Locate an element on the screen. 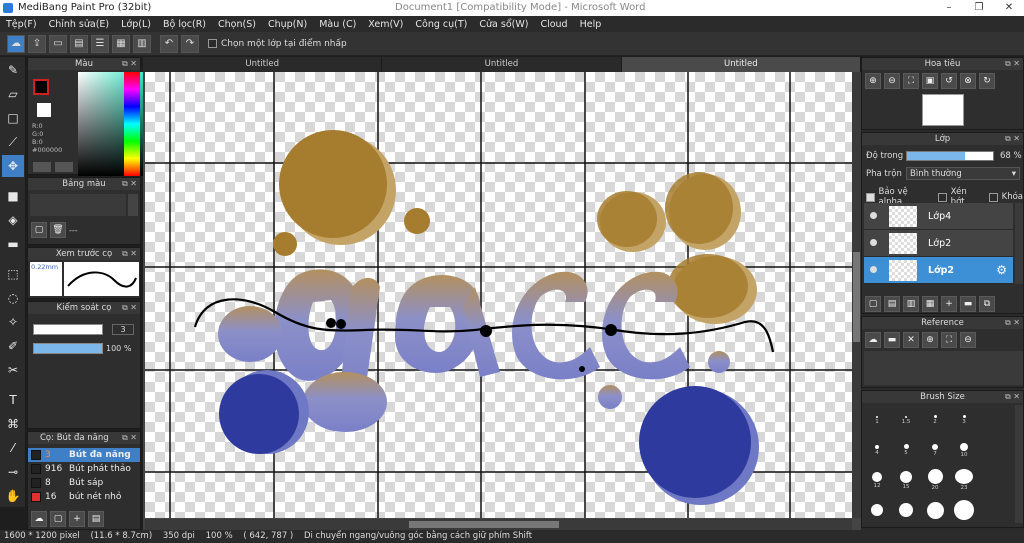 The image size is (1024, 543). brush-size-cell: 5 is located at coordinates (906, 450).